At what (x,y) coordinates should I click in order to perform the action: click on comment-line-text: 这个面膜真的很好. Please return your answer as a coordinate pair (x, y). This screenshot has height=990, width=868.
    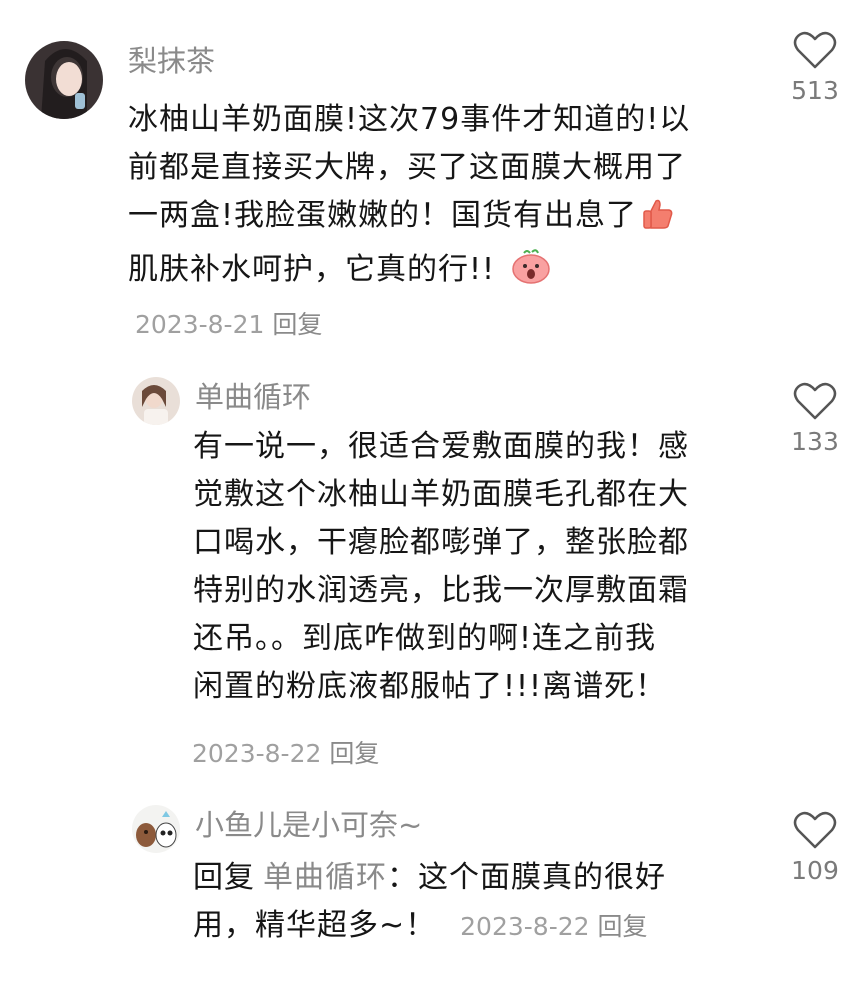
    Looking at the image, I should click on (542, 877).